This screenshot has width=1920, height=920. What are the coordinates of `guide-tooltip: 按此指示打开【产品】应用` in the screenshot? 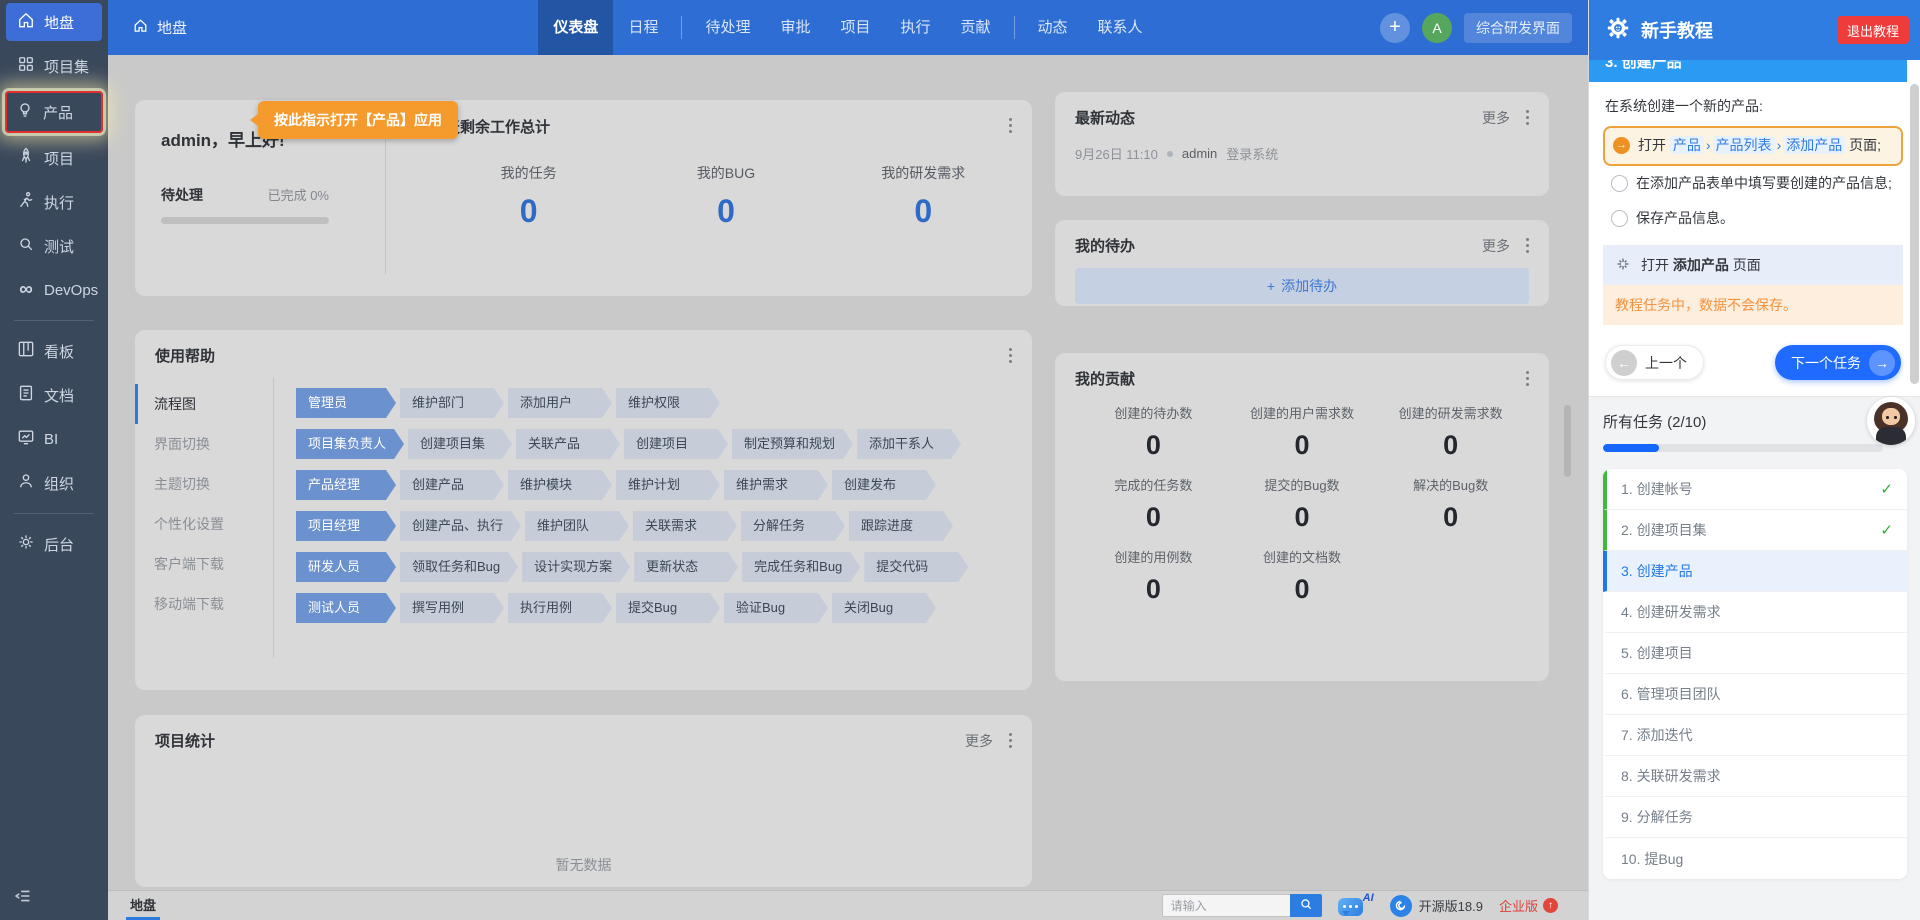 It's located at (354, 120).